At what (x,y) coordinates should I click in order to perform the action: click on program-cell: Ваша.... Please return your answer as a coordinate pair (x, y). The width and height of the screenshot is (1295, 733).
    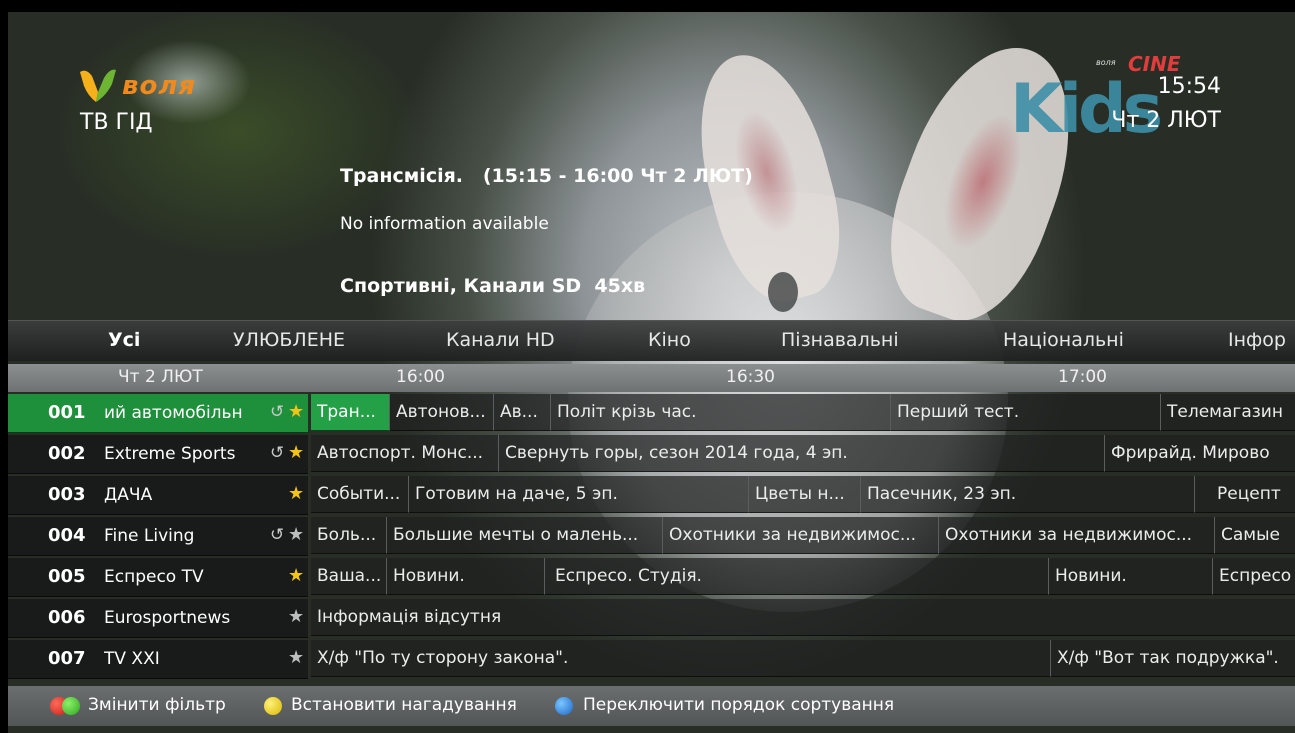
    Looking at the image, I should click on (349, 576).